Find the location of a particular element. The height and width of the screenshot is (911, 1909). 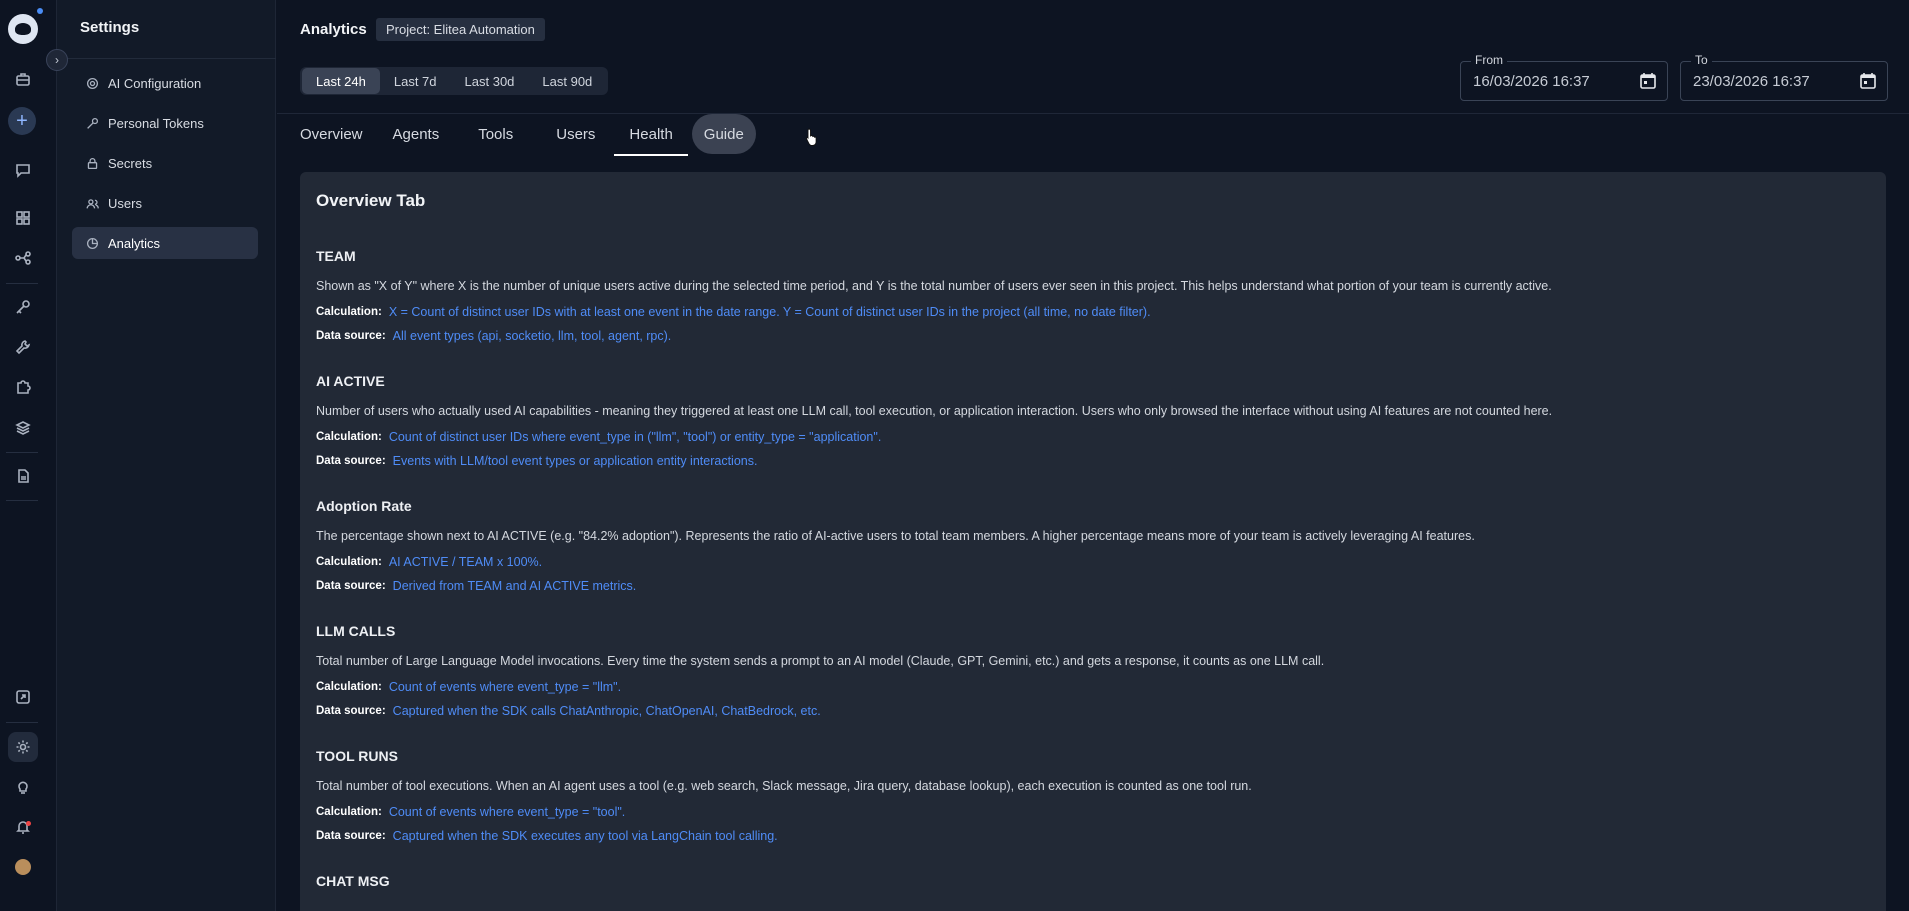

metric-chat-msg: CHAT MSG is located at coordinates (1091, 883).